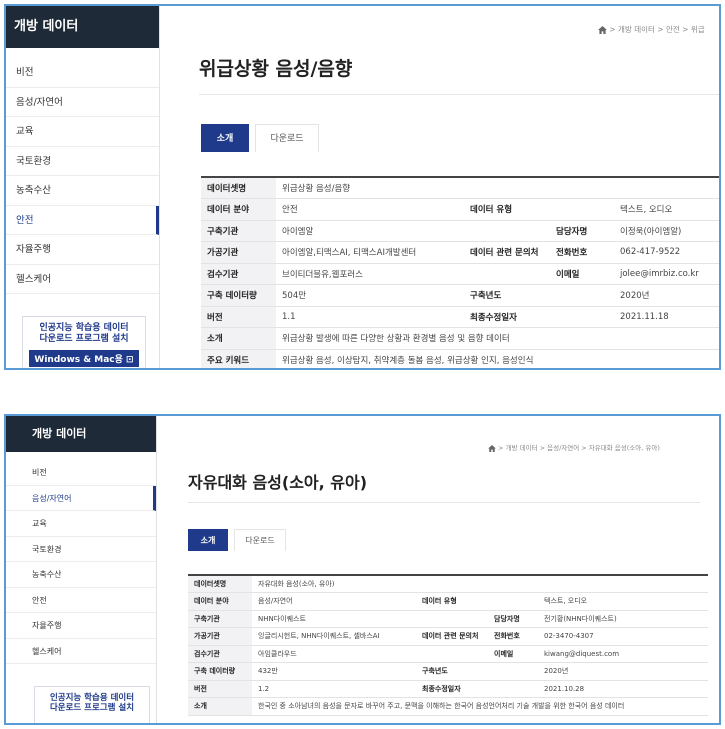 The image size is (725, 729). I want to click on phone-value: 02-3470-4307, so click(623, 636).